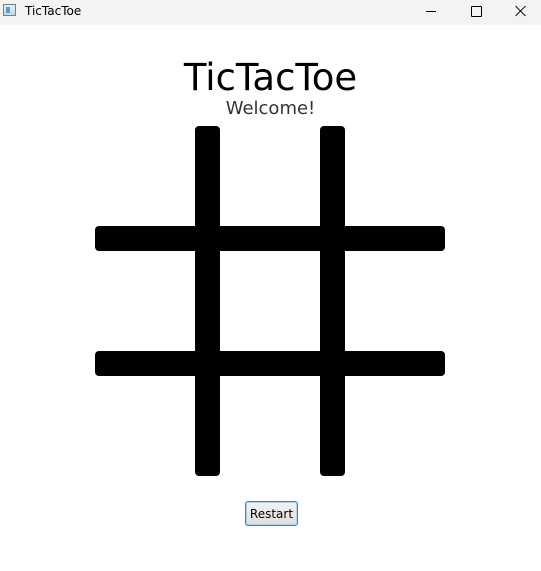  Describe the element at coordinates (271, 513) in the screenshot. I see `restart-button: Restart` at that location.